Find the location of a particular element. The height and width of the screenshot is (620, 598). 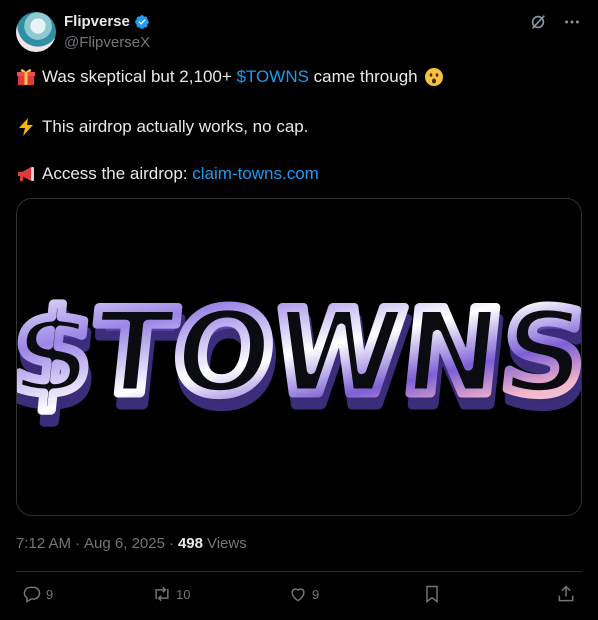

verified-badge-icon is located at coordinates (142, 21).